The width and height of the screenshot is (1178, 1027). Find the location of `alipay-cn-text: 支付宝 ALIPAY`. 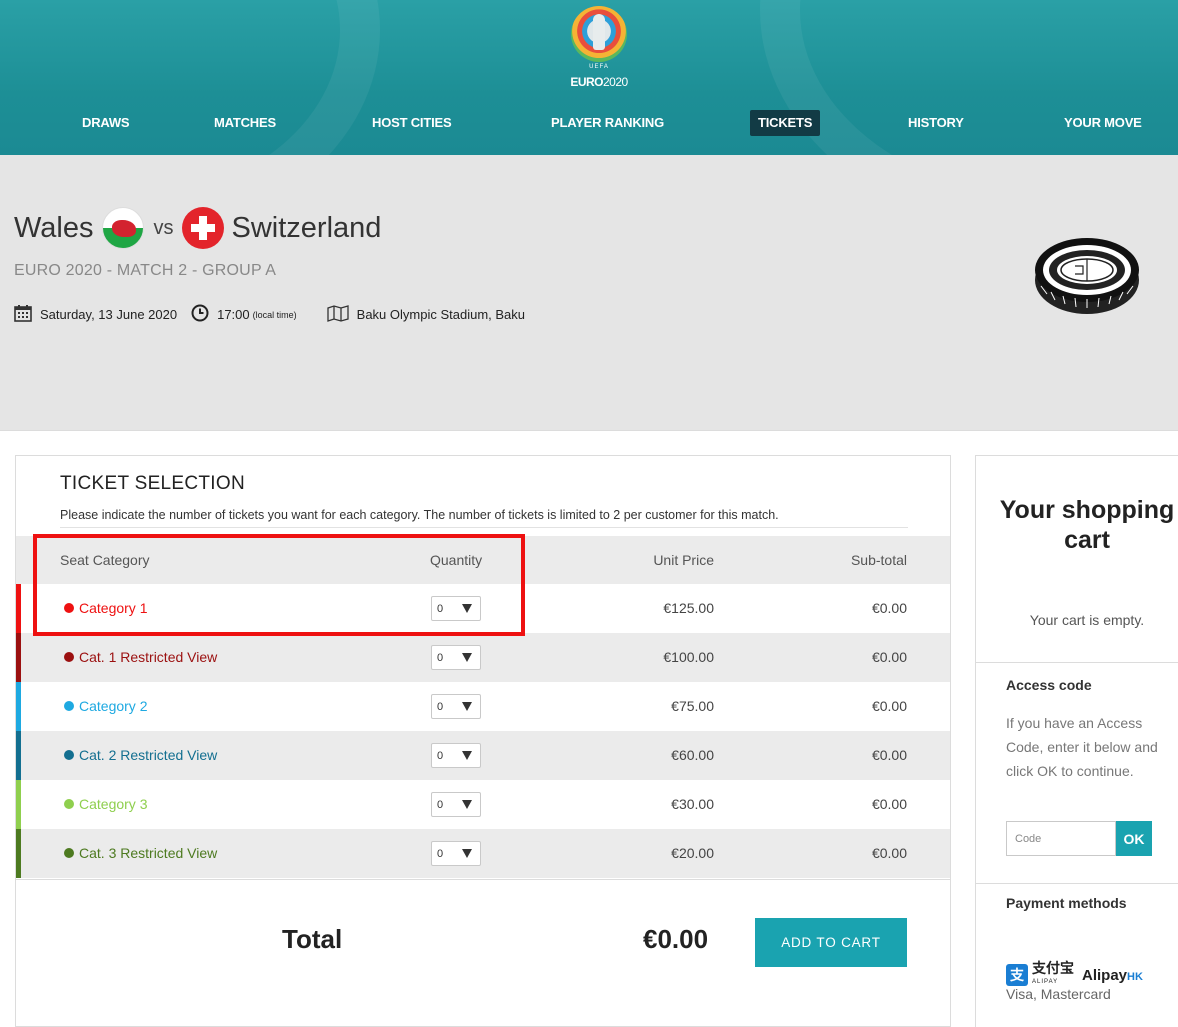

alipay-cn-text: 支付宝 ALIPAY is located at coordinates (1053, 975).